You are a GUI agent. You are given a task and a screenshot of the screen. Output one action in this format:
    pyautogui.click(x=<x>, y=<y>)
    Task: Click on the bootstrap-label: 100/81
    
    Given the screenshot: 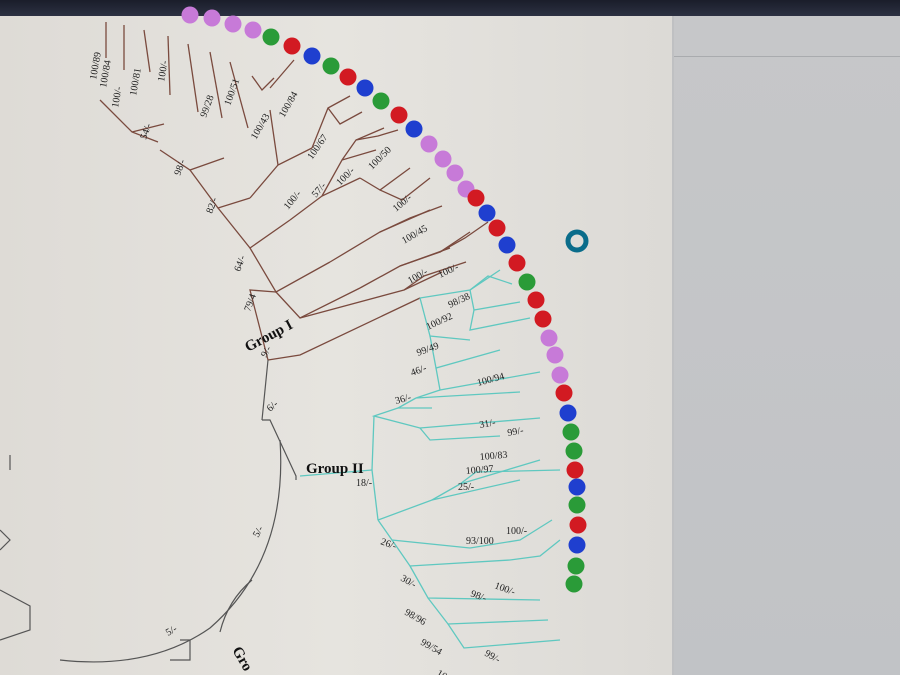 What is the action you would take?
    pyautogui.click(x=136, y=81)
    